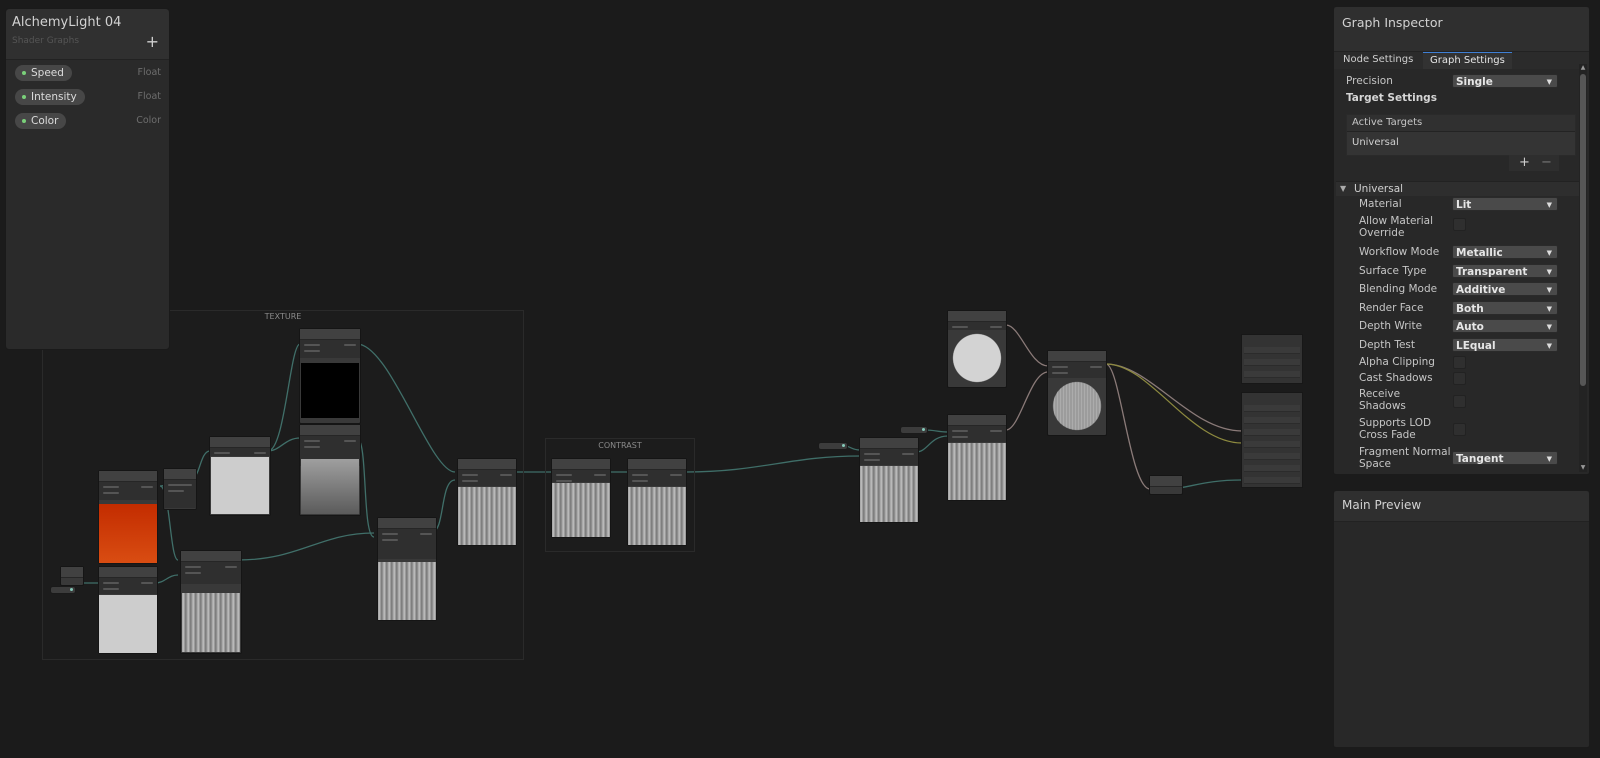  What do you see at coordinates (977, 349) in the screenshot?
I see `node-fresnel` at bounding box center [977, 349].